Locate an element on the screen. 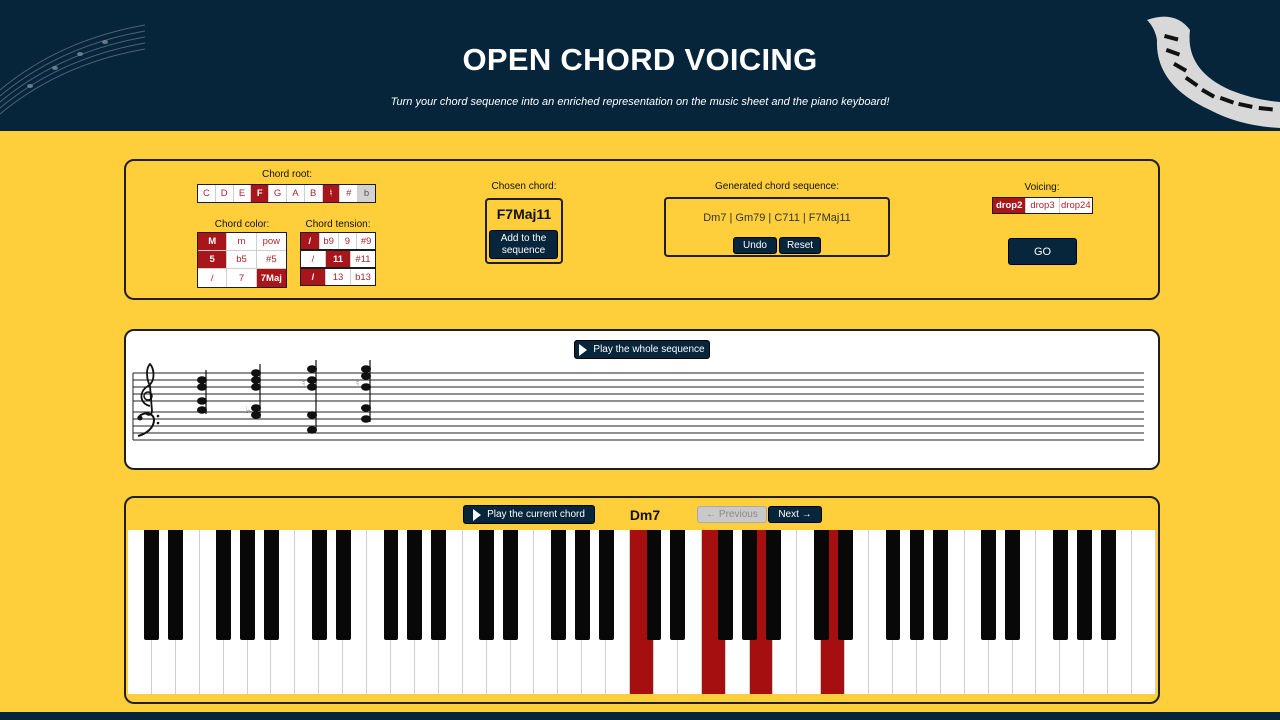 This screenshot has width=1280, height=720. option-11: 11 is located at coordinates (338, 259).